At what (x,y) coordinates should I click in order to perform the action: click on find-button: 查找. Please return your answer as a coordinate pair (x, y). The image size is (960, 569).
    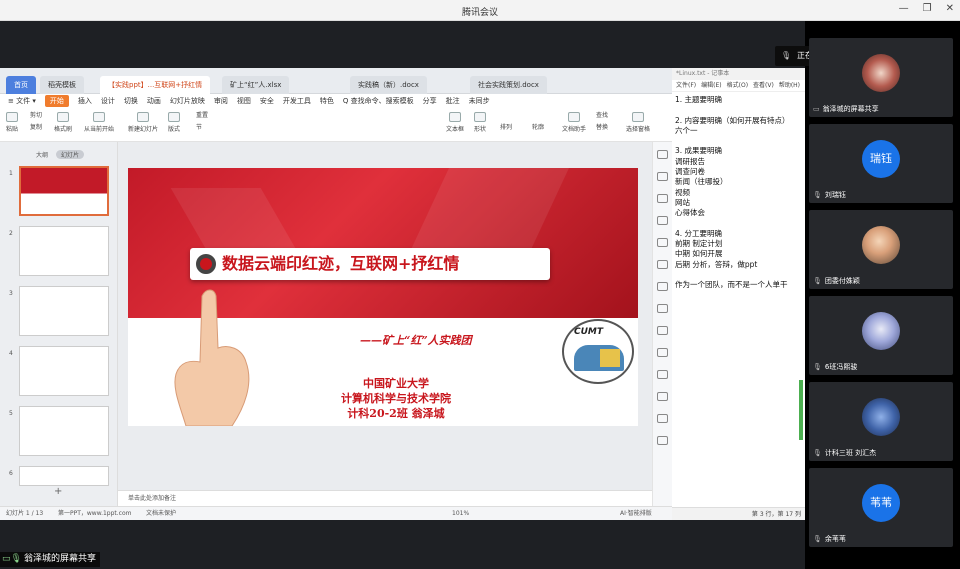
    Looking at the image, I should click on (602, 114).